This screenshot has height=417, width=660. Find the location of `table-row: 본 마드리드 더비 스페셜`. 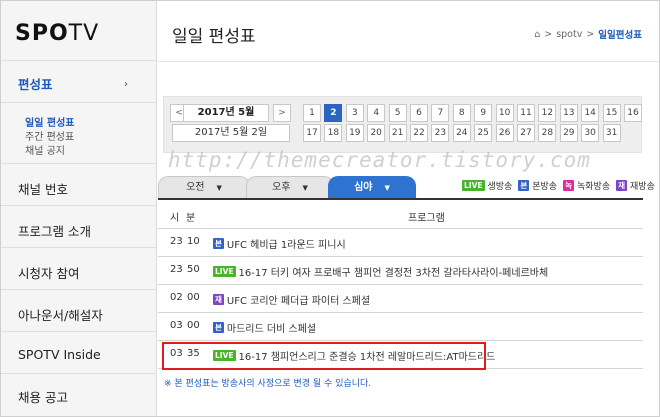

table-row: 본 마드리드 더비 스페셜 is located at coordinates (264, 327).